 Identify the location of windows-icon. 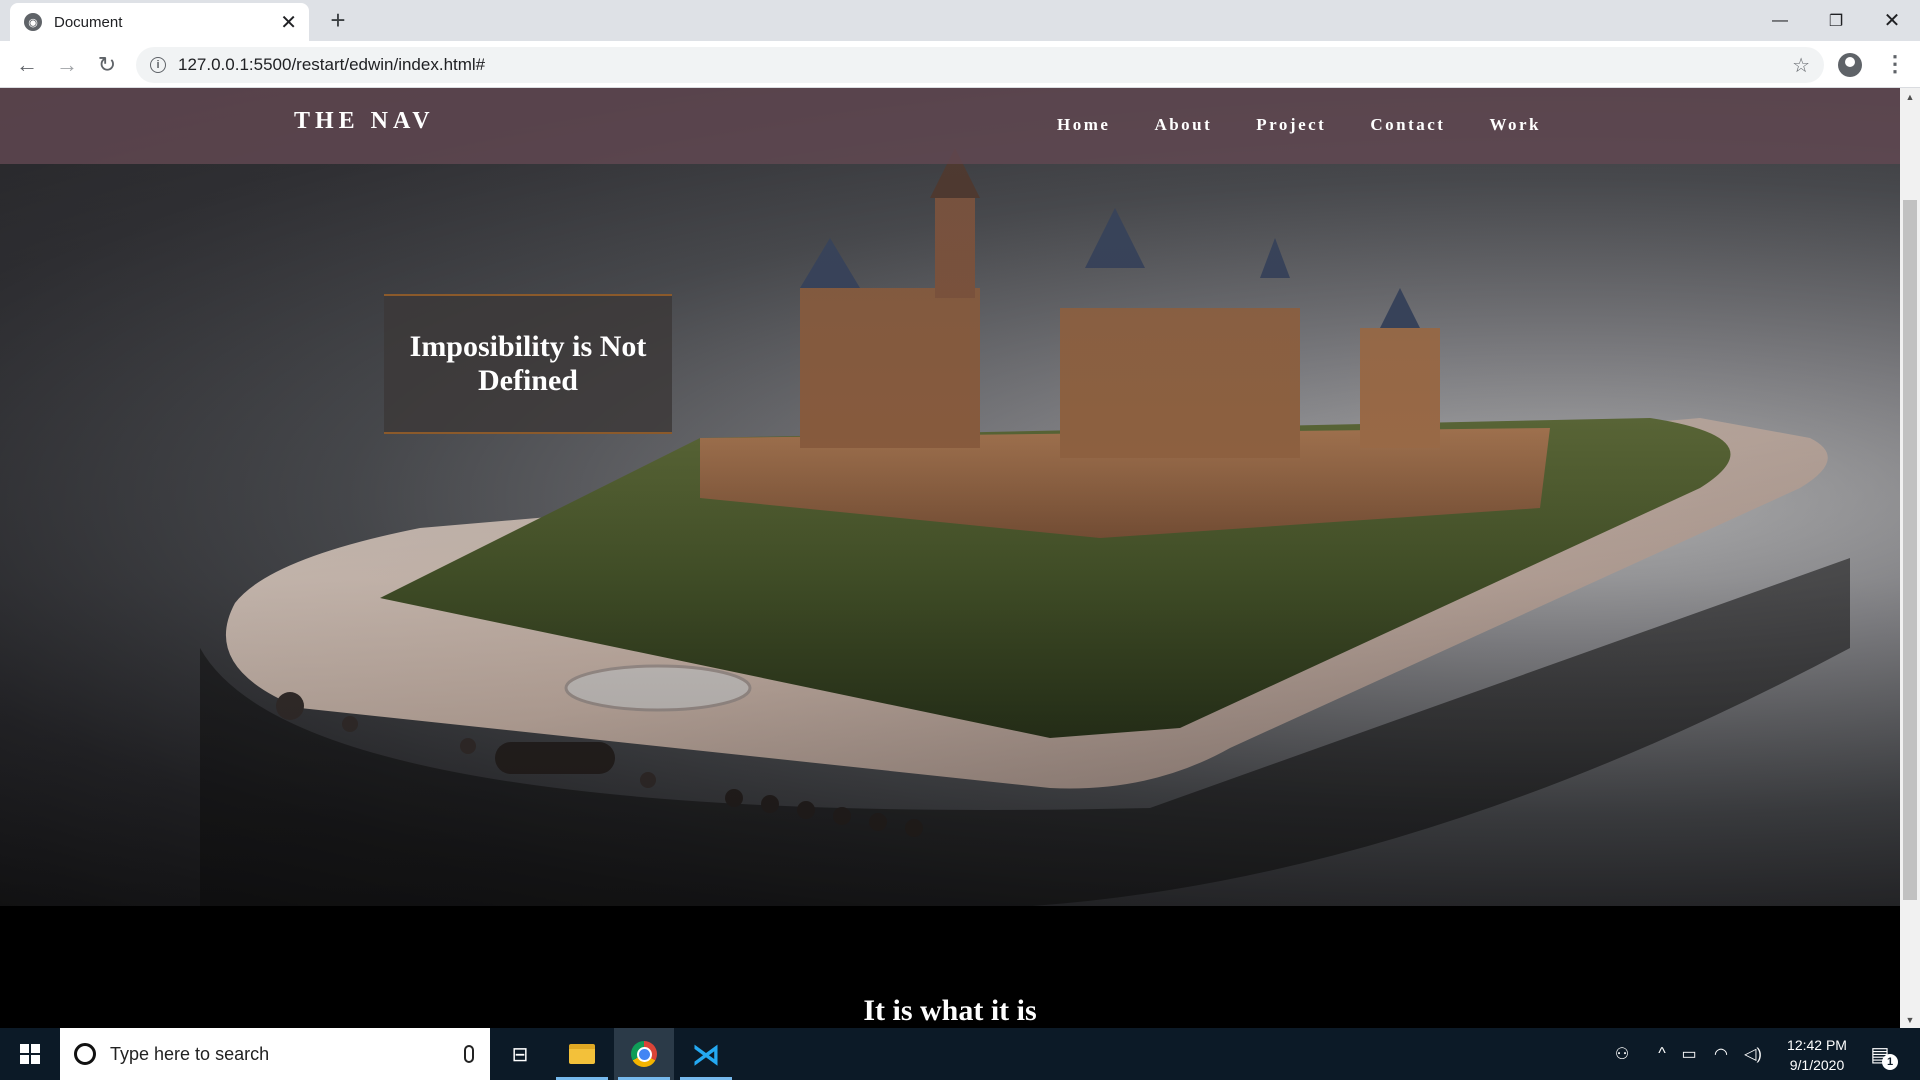
(30, 1054).